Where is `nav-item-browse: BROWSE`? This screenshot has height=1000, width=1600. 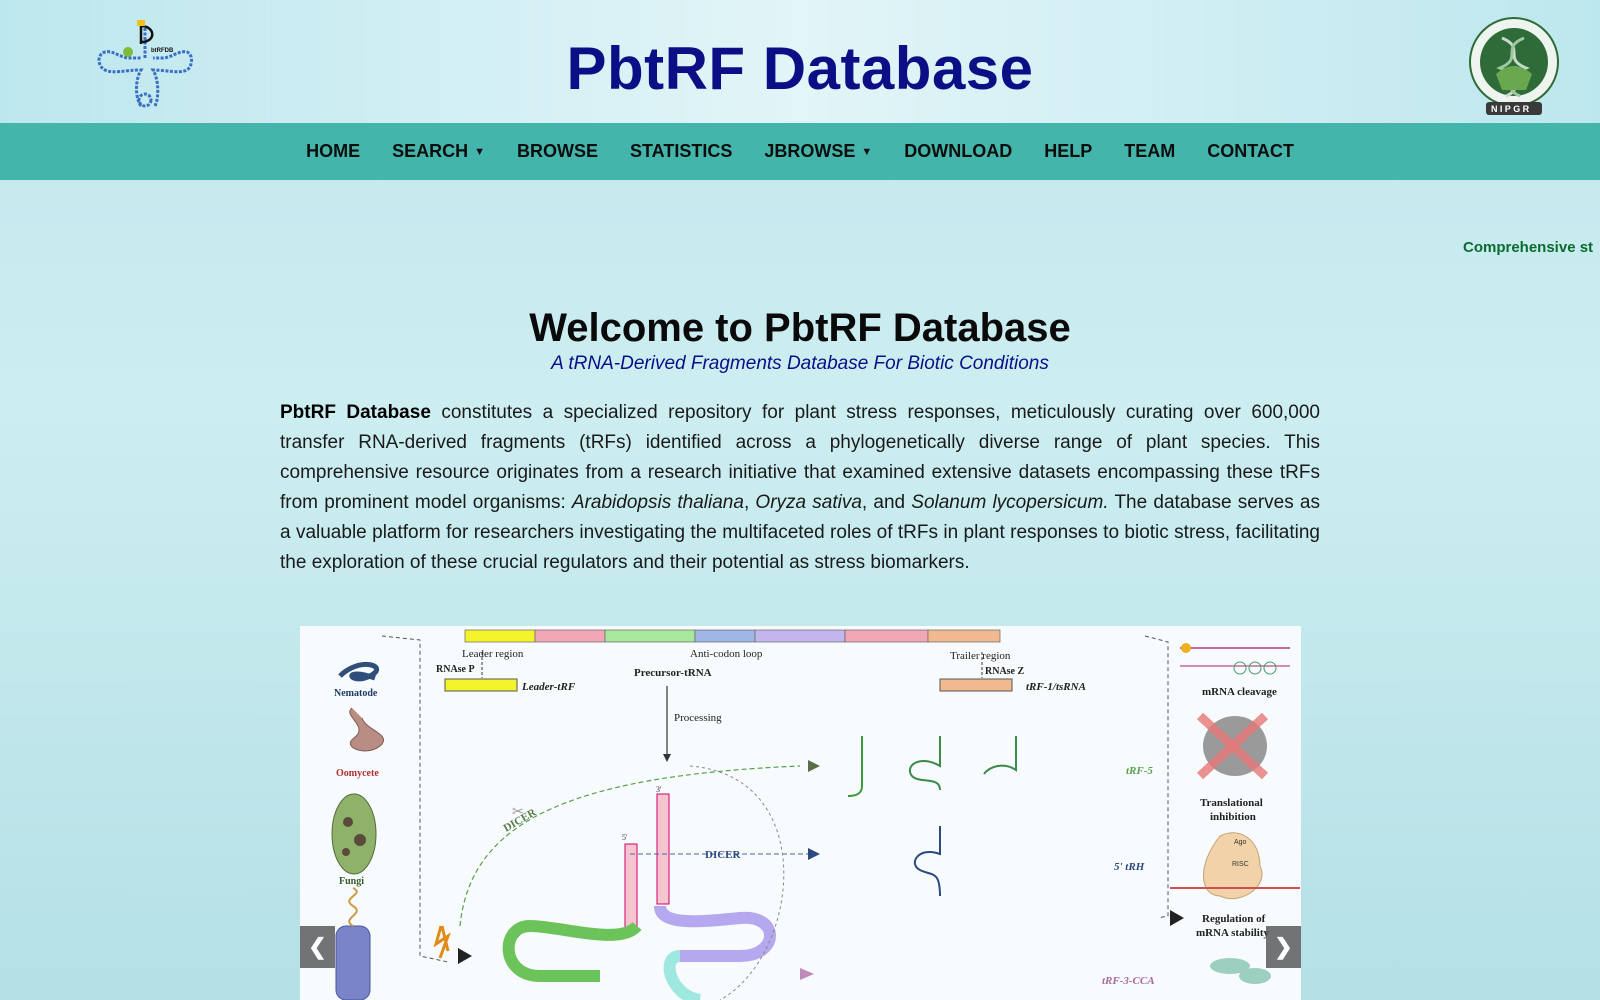
nav-item-browse: BROWSE is located at coordinates (557, 151).